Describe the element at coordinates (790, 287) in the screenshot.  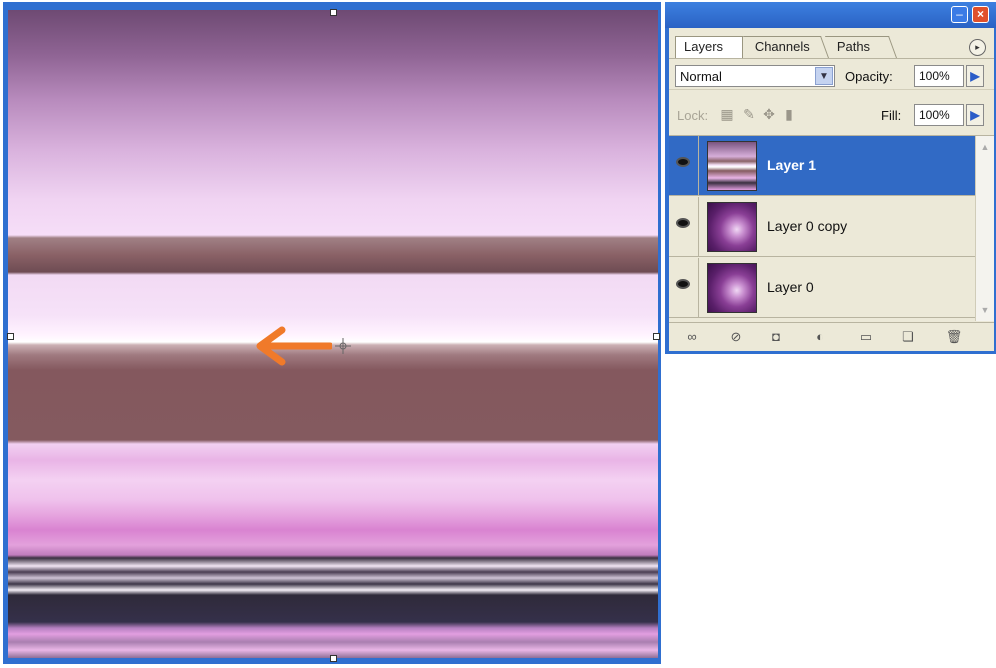
I see `layer-name: Layer 0` at that location.